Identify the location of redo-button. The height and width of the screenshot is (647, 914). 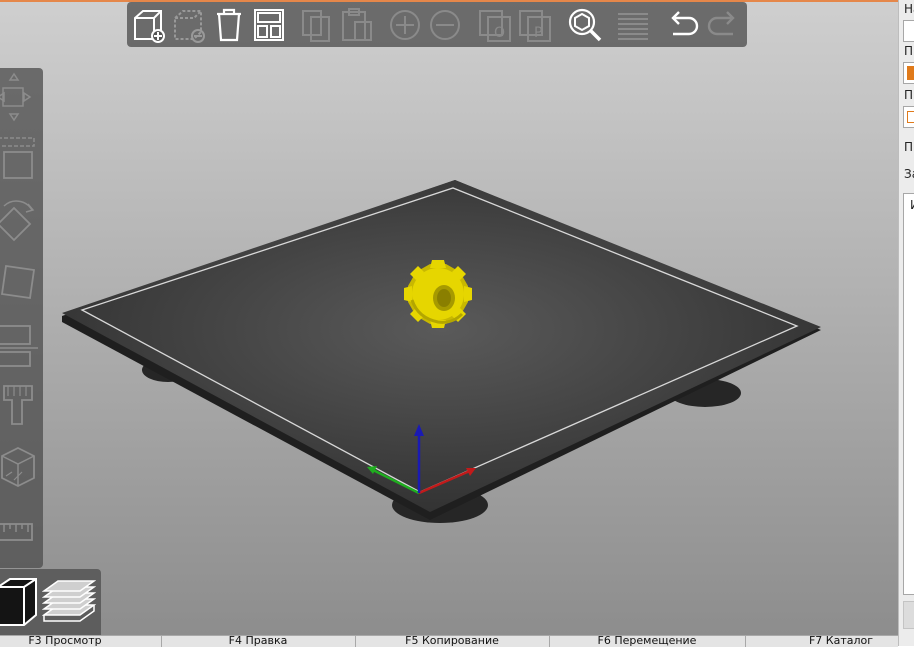
(723, 25).